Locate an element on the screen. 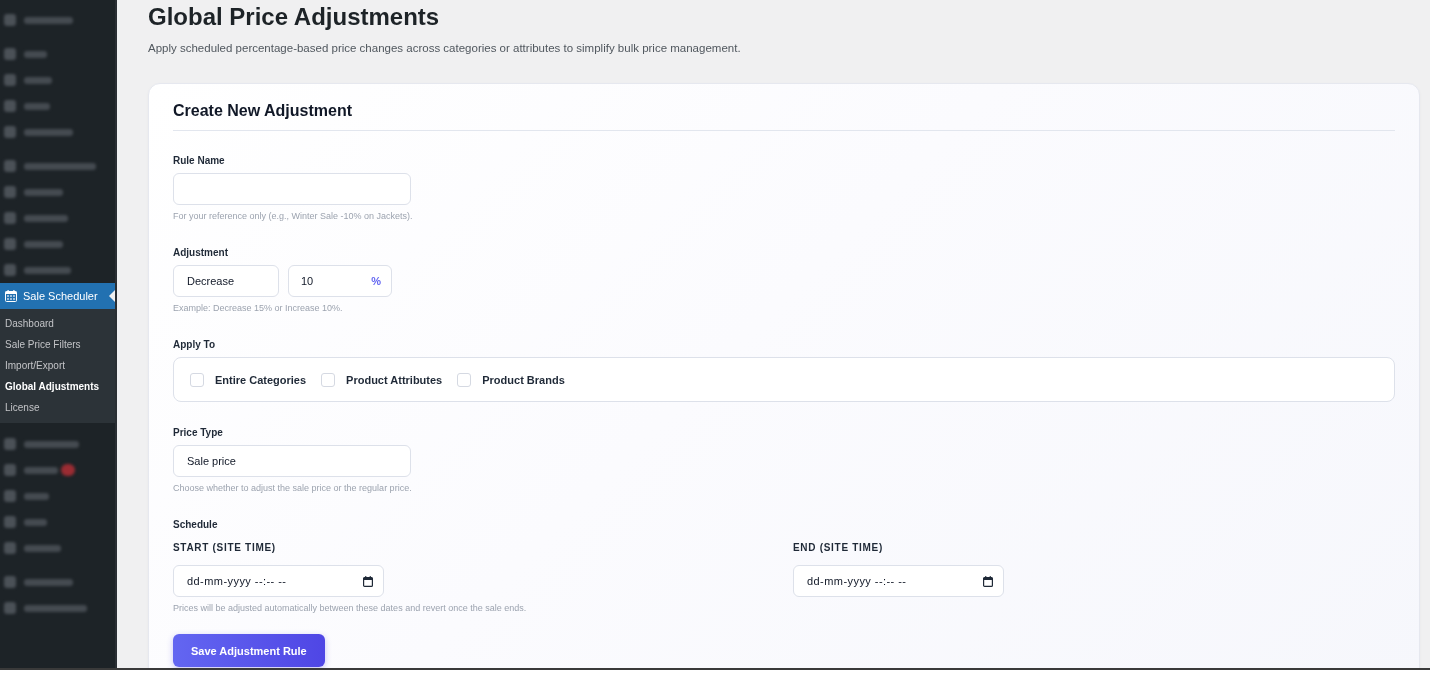  field-label: Rule Name is located at coordinates (199, 161).